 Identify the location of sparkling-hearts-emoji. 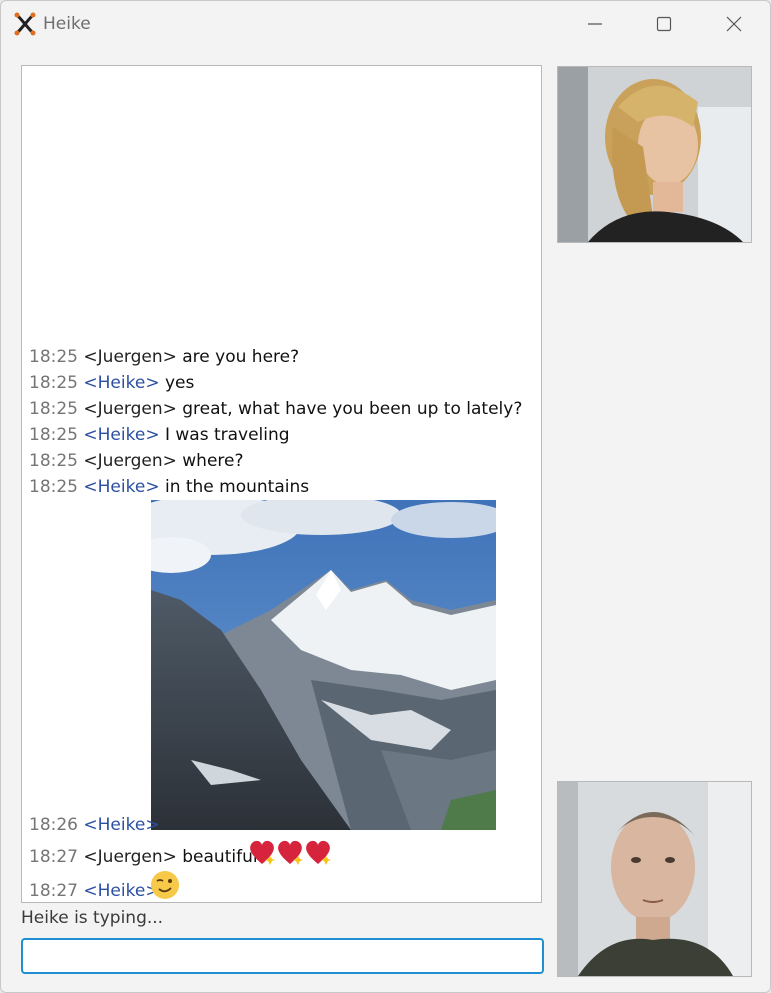
(290, 852).